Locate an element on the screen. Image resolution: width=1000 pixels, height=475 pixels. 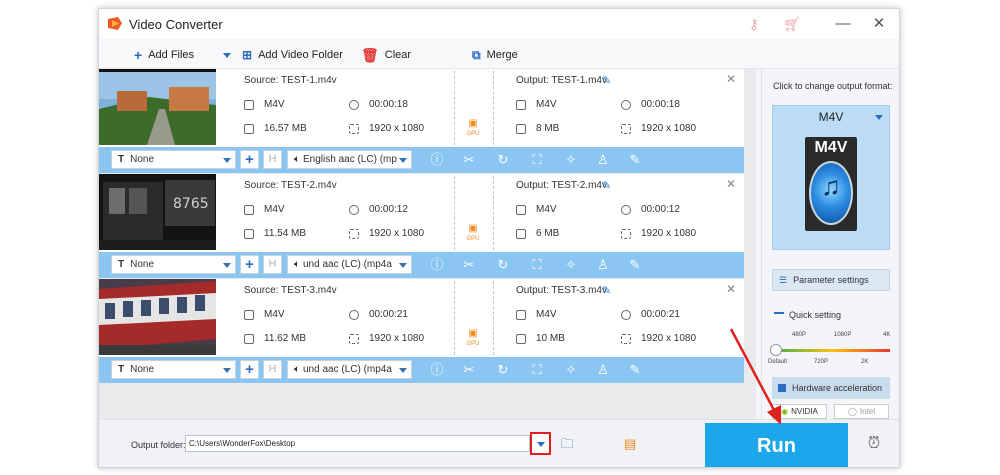
nvidia-option: ◉ NVIDIA is located at coordinates (799, 411).